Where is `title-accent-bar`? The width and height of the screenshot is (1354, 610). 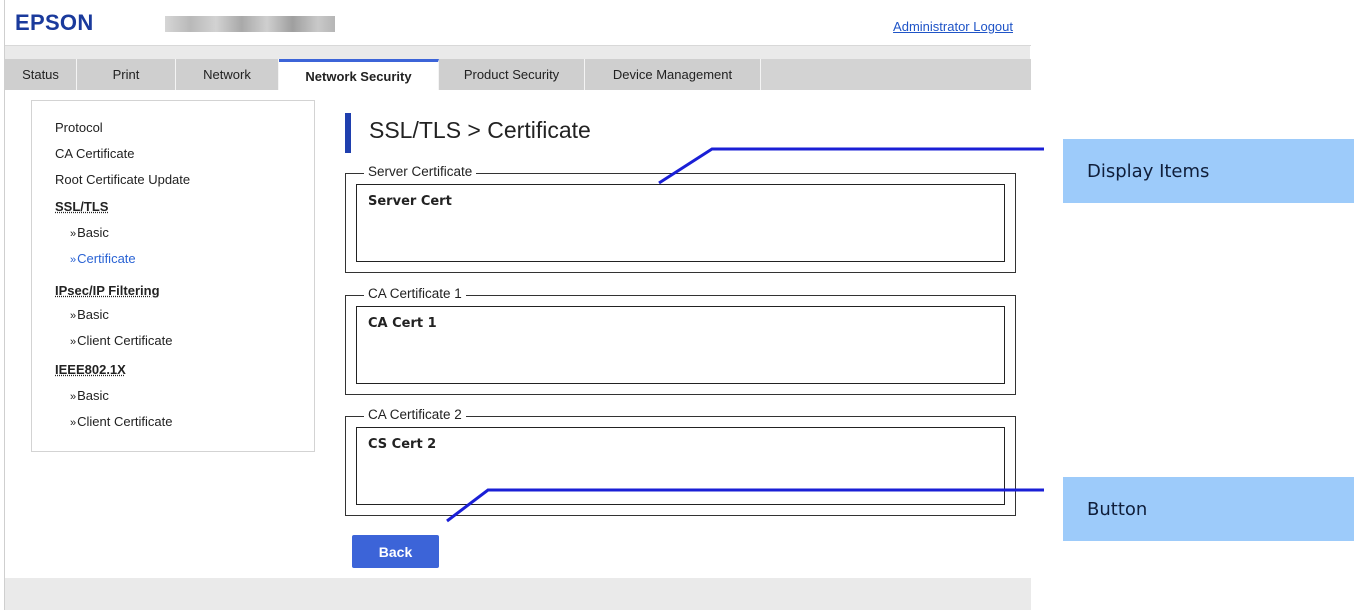 title-accent-bar is located at coordinates (348, 133).